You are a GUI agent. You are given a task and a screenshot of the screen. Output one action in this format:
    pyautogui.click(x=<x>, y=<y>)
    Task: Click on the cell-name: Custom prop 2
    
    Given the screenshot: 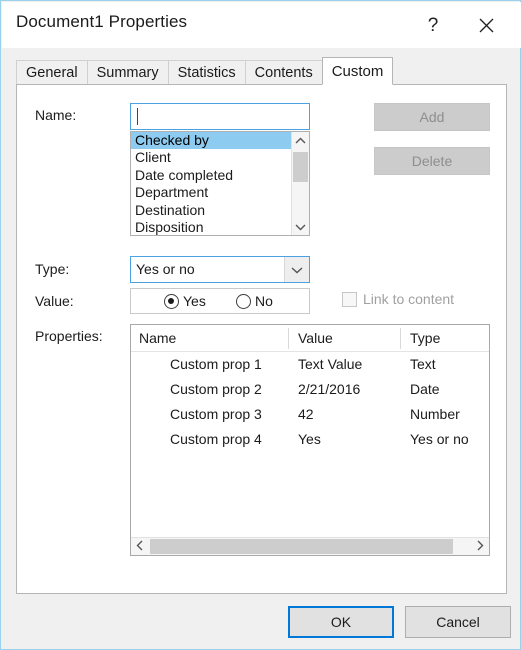 What is the action you would take?
    pyautogui.click(x=216, y=389)
    